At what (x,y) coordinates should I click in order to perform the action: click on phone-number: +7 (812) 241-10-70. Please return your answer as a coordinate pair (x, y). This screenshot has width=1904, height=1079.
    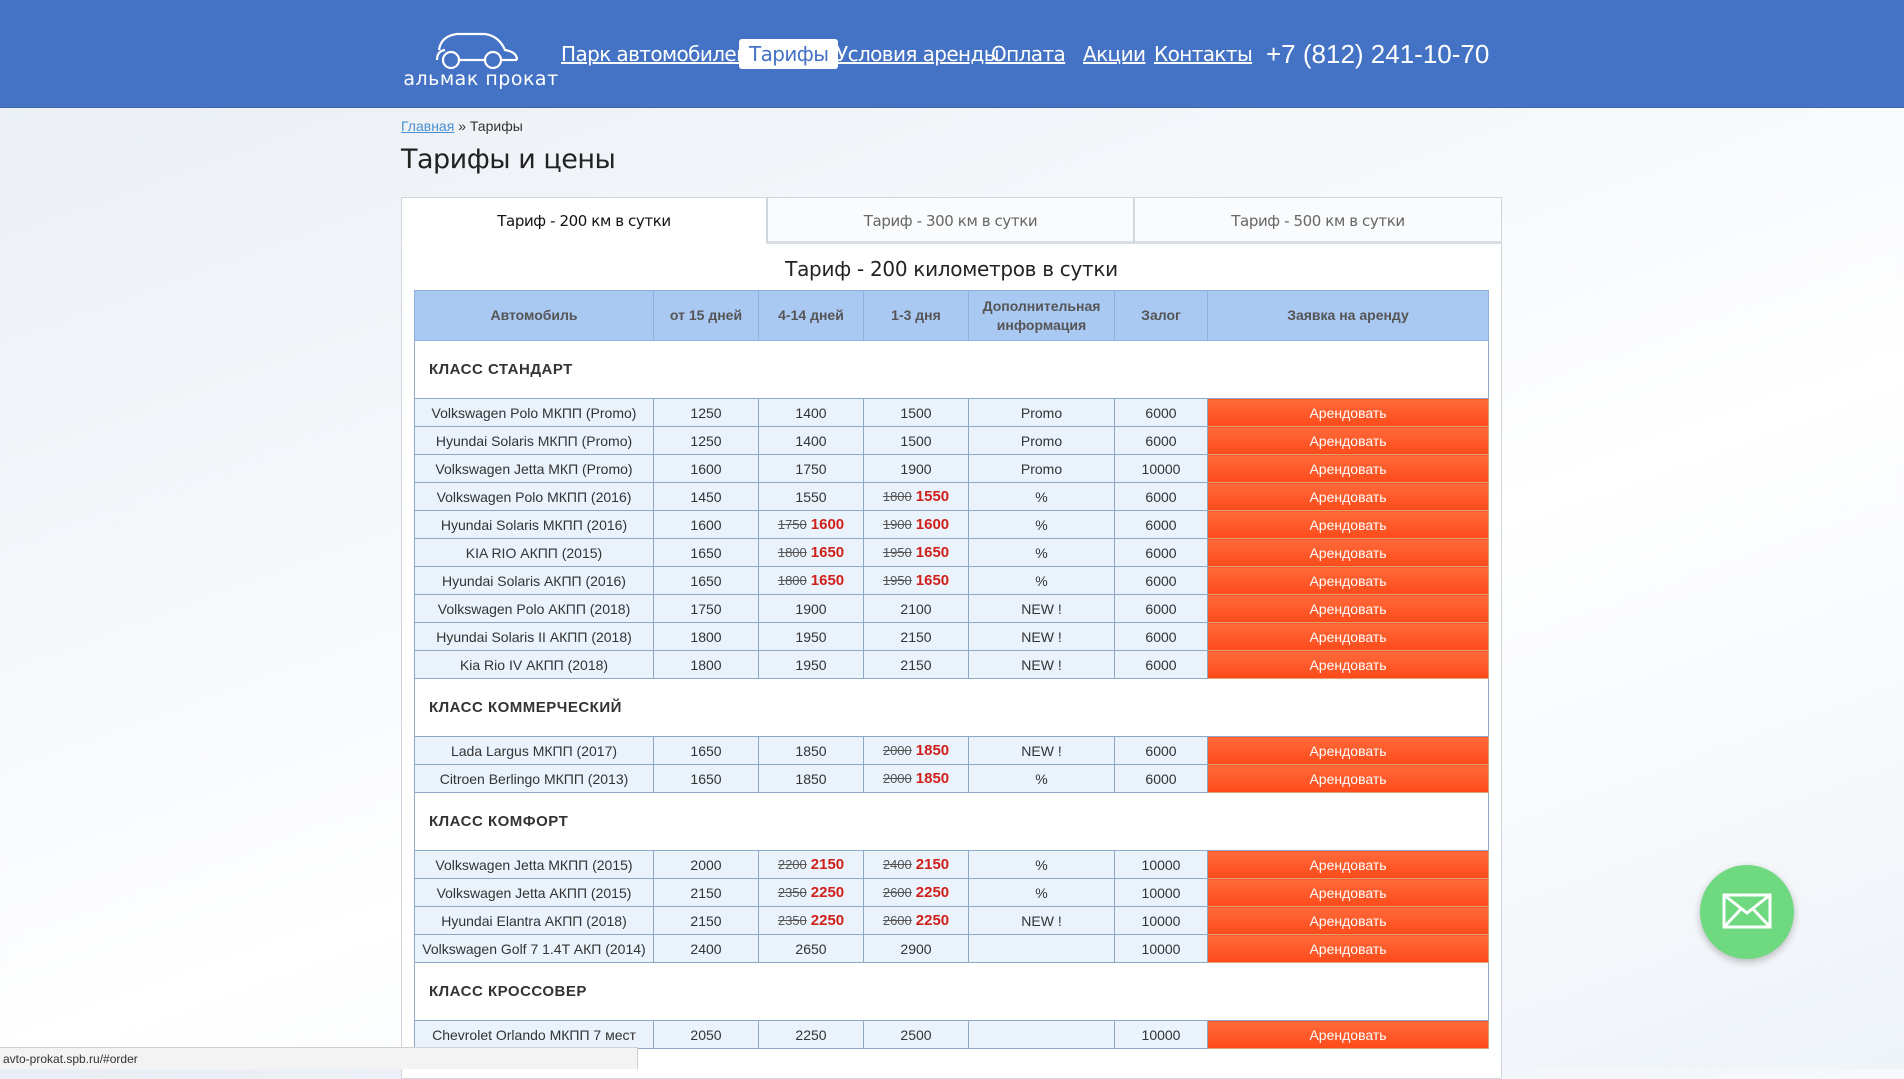
    Looking at the image, I should click on (1377, 54).